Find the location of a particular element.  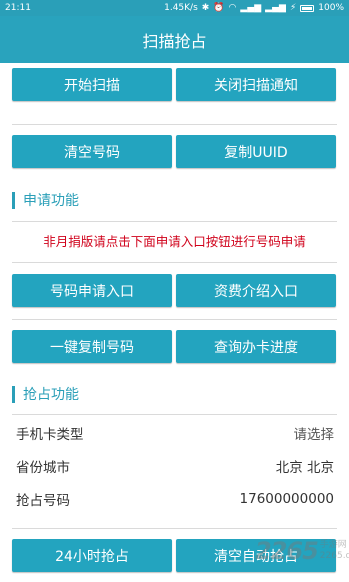

status-bar: 21:11 1.45K/s ✱ ⏰ ◠ ▂▄▆ ▂▄▆ ⚡ 100% is located at coordinates (174, 8).